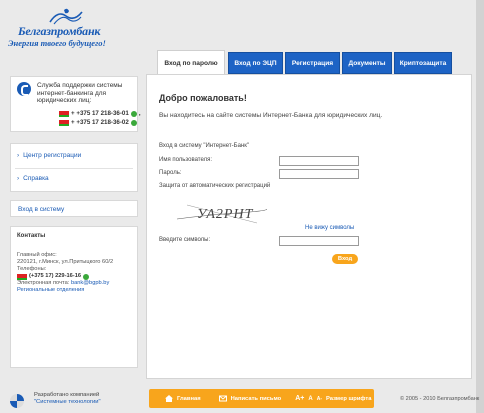  I want to click on cant-see-symbols-link: Не вижу символы, so click(329, 228).